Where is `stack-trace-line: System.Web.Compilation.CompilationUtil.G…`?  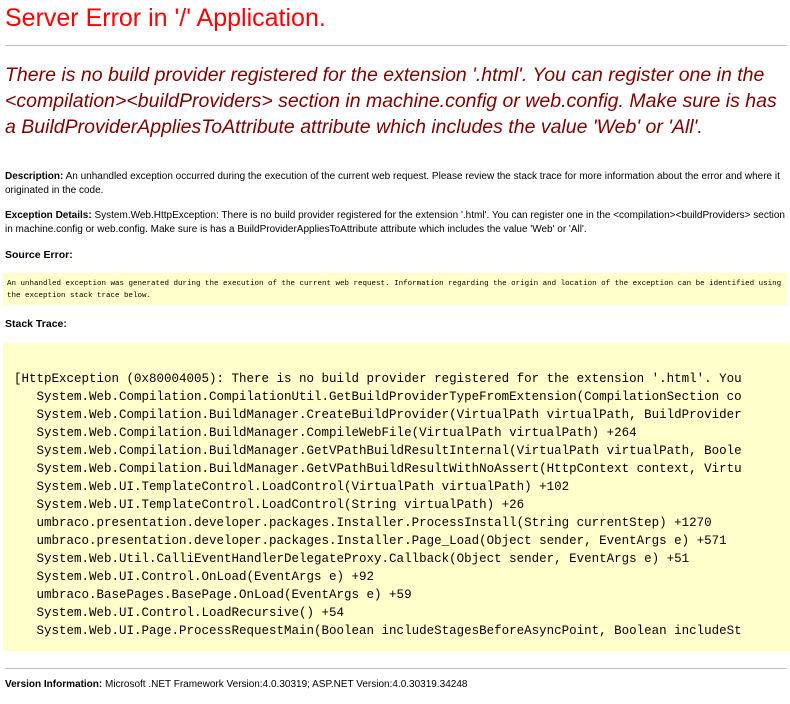
stack-trace-line: System.Web.Compilation.CompilationUtil.G… is located at coordinates (378, 397).